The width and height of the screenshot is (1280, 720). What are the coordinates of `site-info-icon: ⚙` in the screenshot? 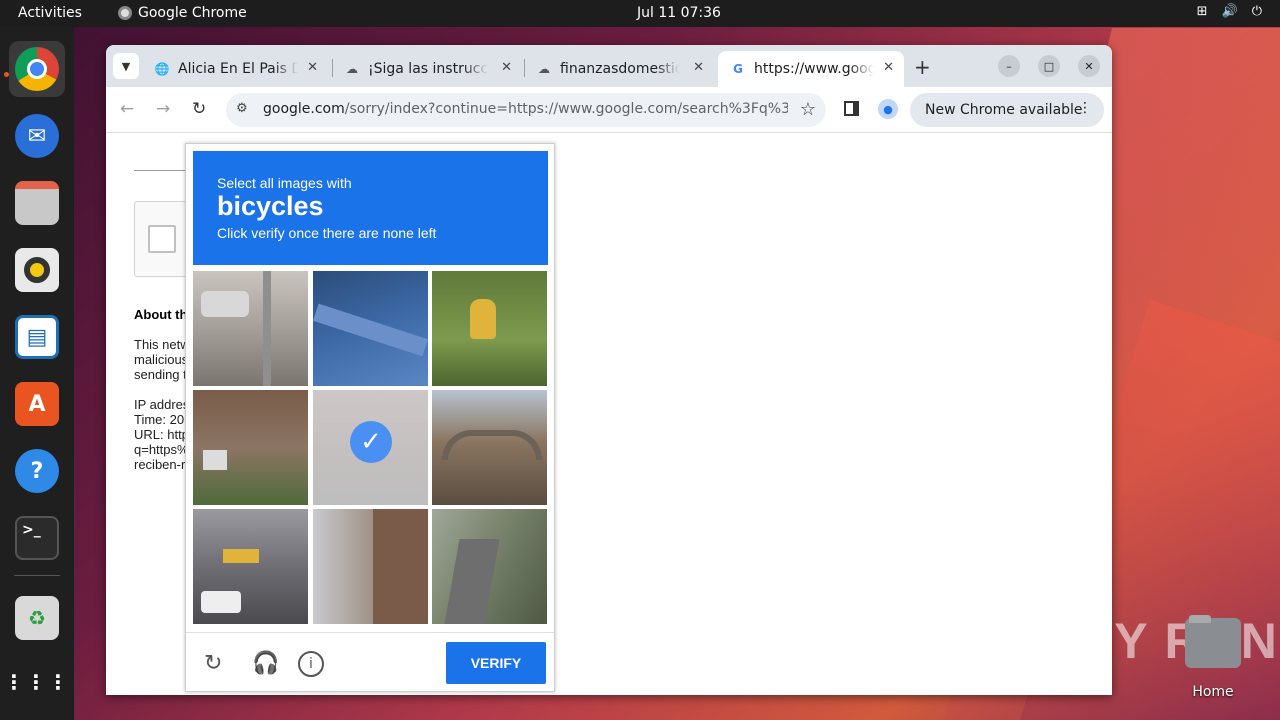 It's located at (242, 108).